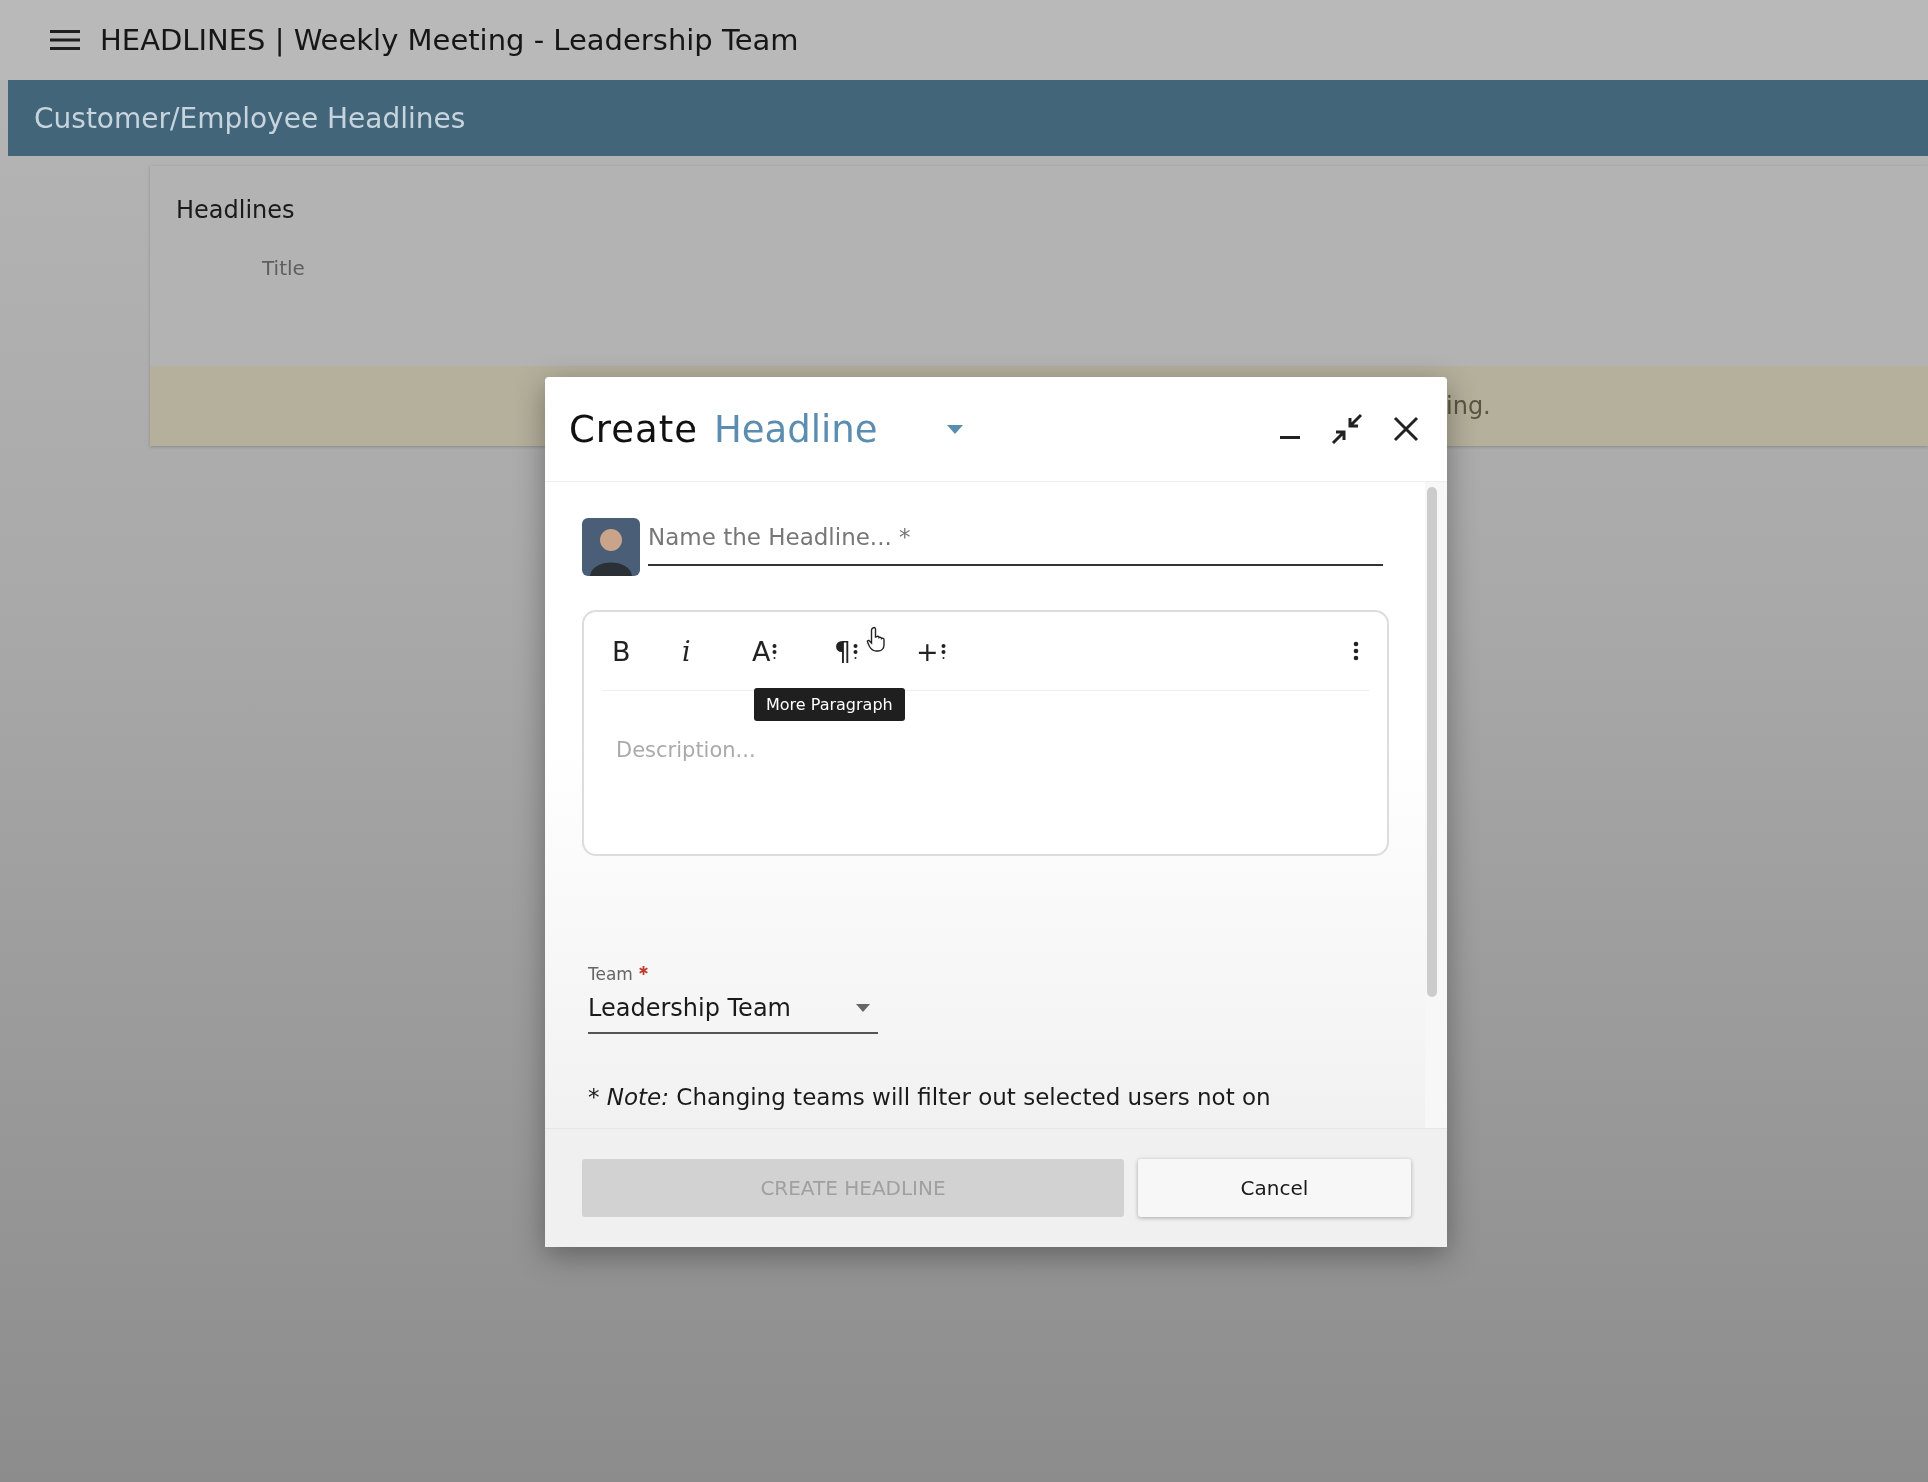 This screenshot has width=1928, height=1482. What do you see at coordinates (829, 704) in the screenshot?
I see `tooltip: More Paragraph` at bounding box center [829, 704].